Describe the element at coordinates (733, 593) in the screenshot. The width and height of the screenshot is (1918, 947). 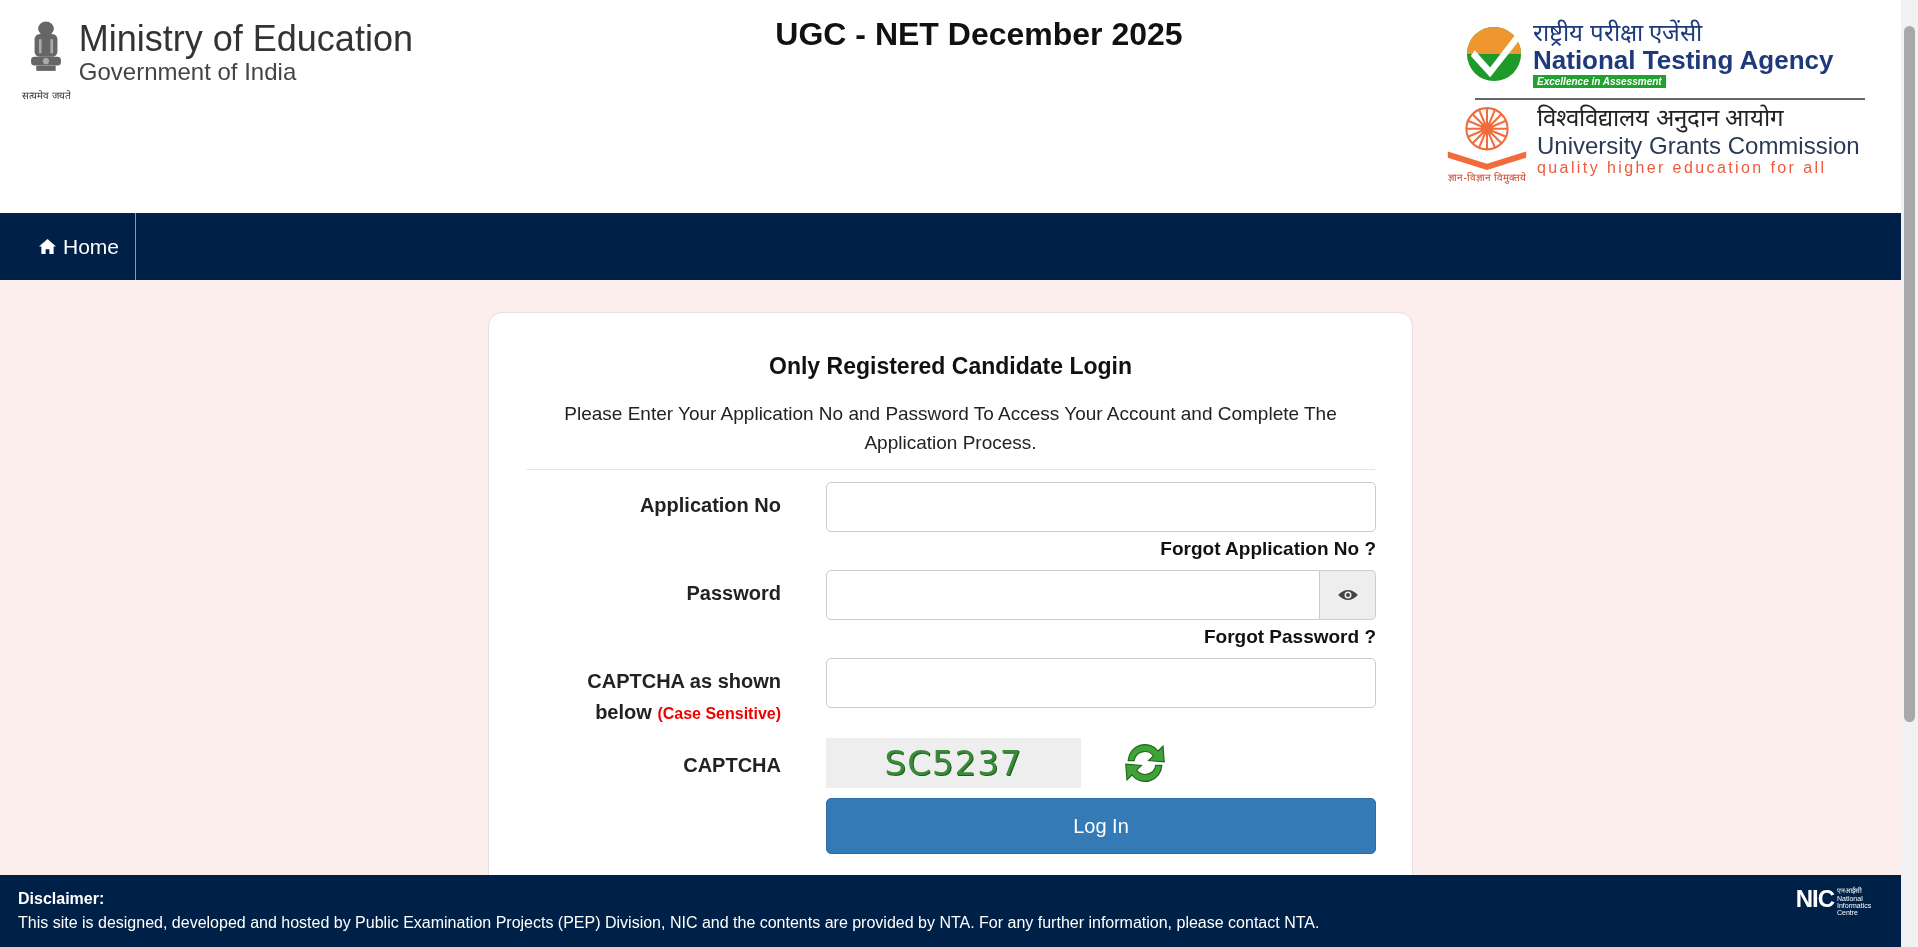
I see `field-label: Password` at that location.